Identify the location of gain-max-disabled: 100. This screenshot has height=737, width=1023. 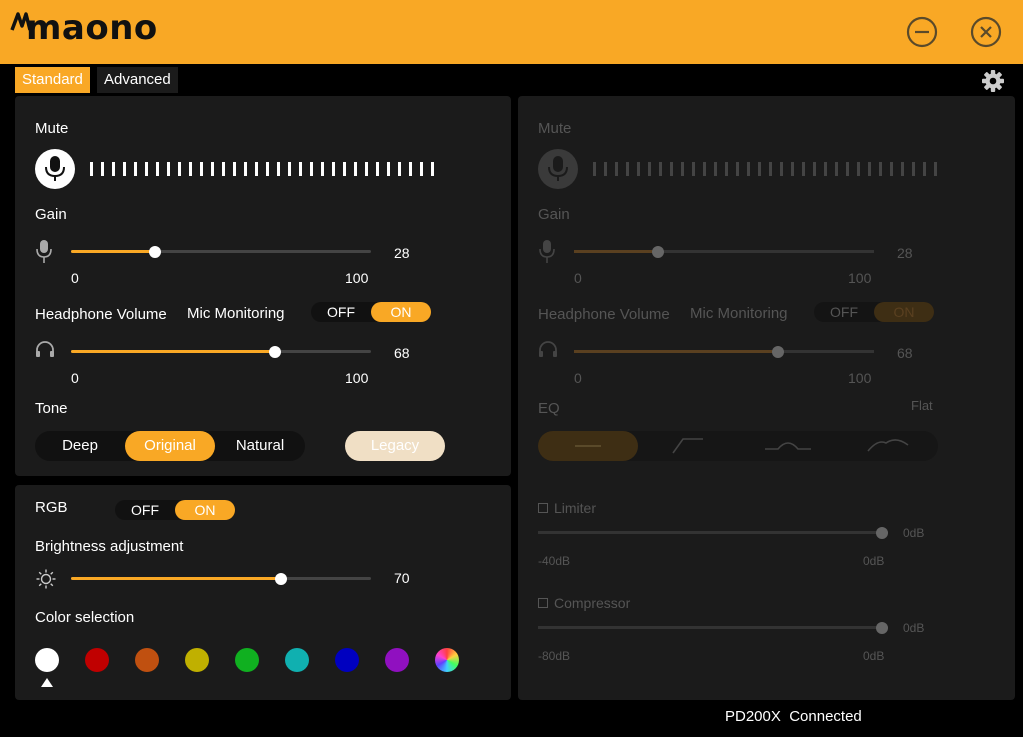
(860, 278).